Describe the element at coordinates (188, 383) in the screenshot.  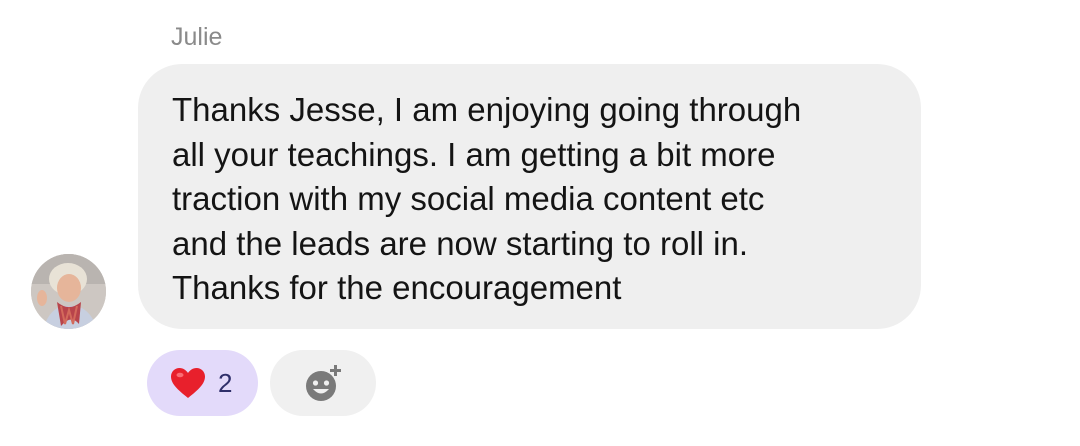
I see `heart-icon` at that location.